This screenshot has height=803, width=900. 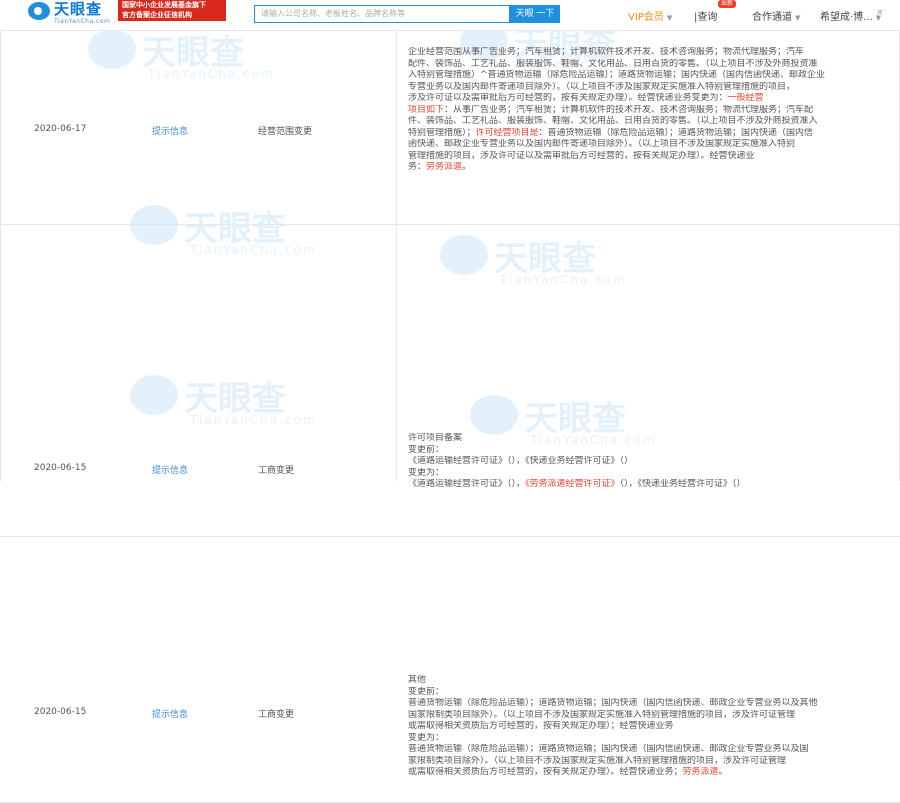 I want to click on search-input: 请输入公司名称、老板姓名、品牌名称等, so click(x=382, y=14).